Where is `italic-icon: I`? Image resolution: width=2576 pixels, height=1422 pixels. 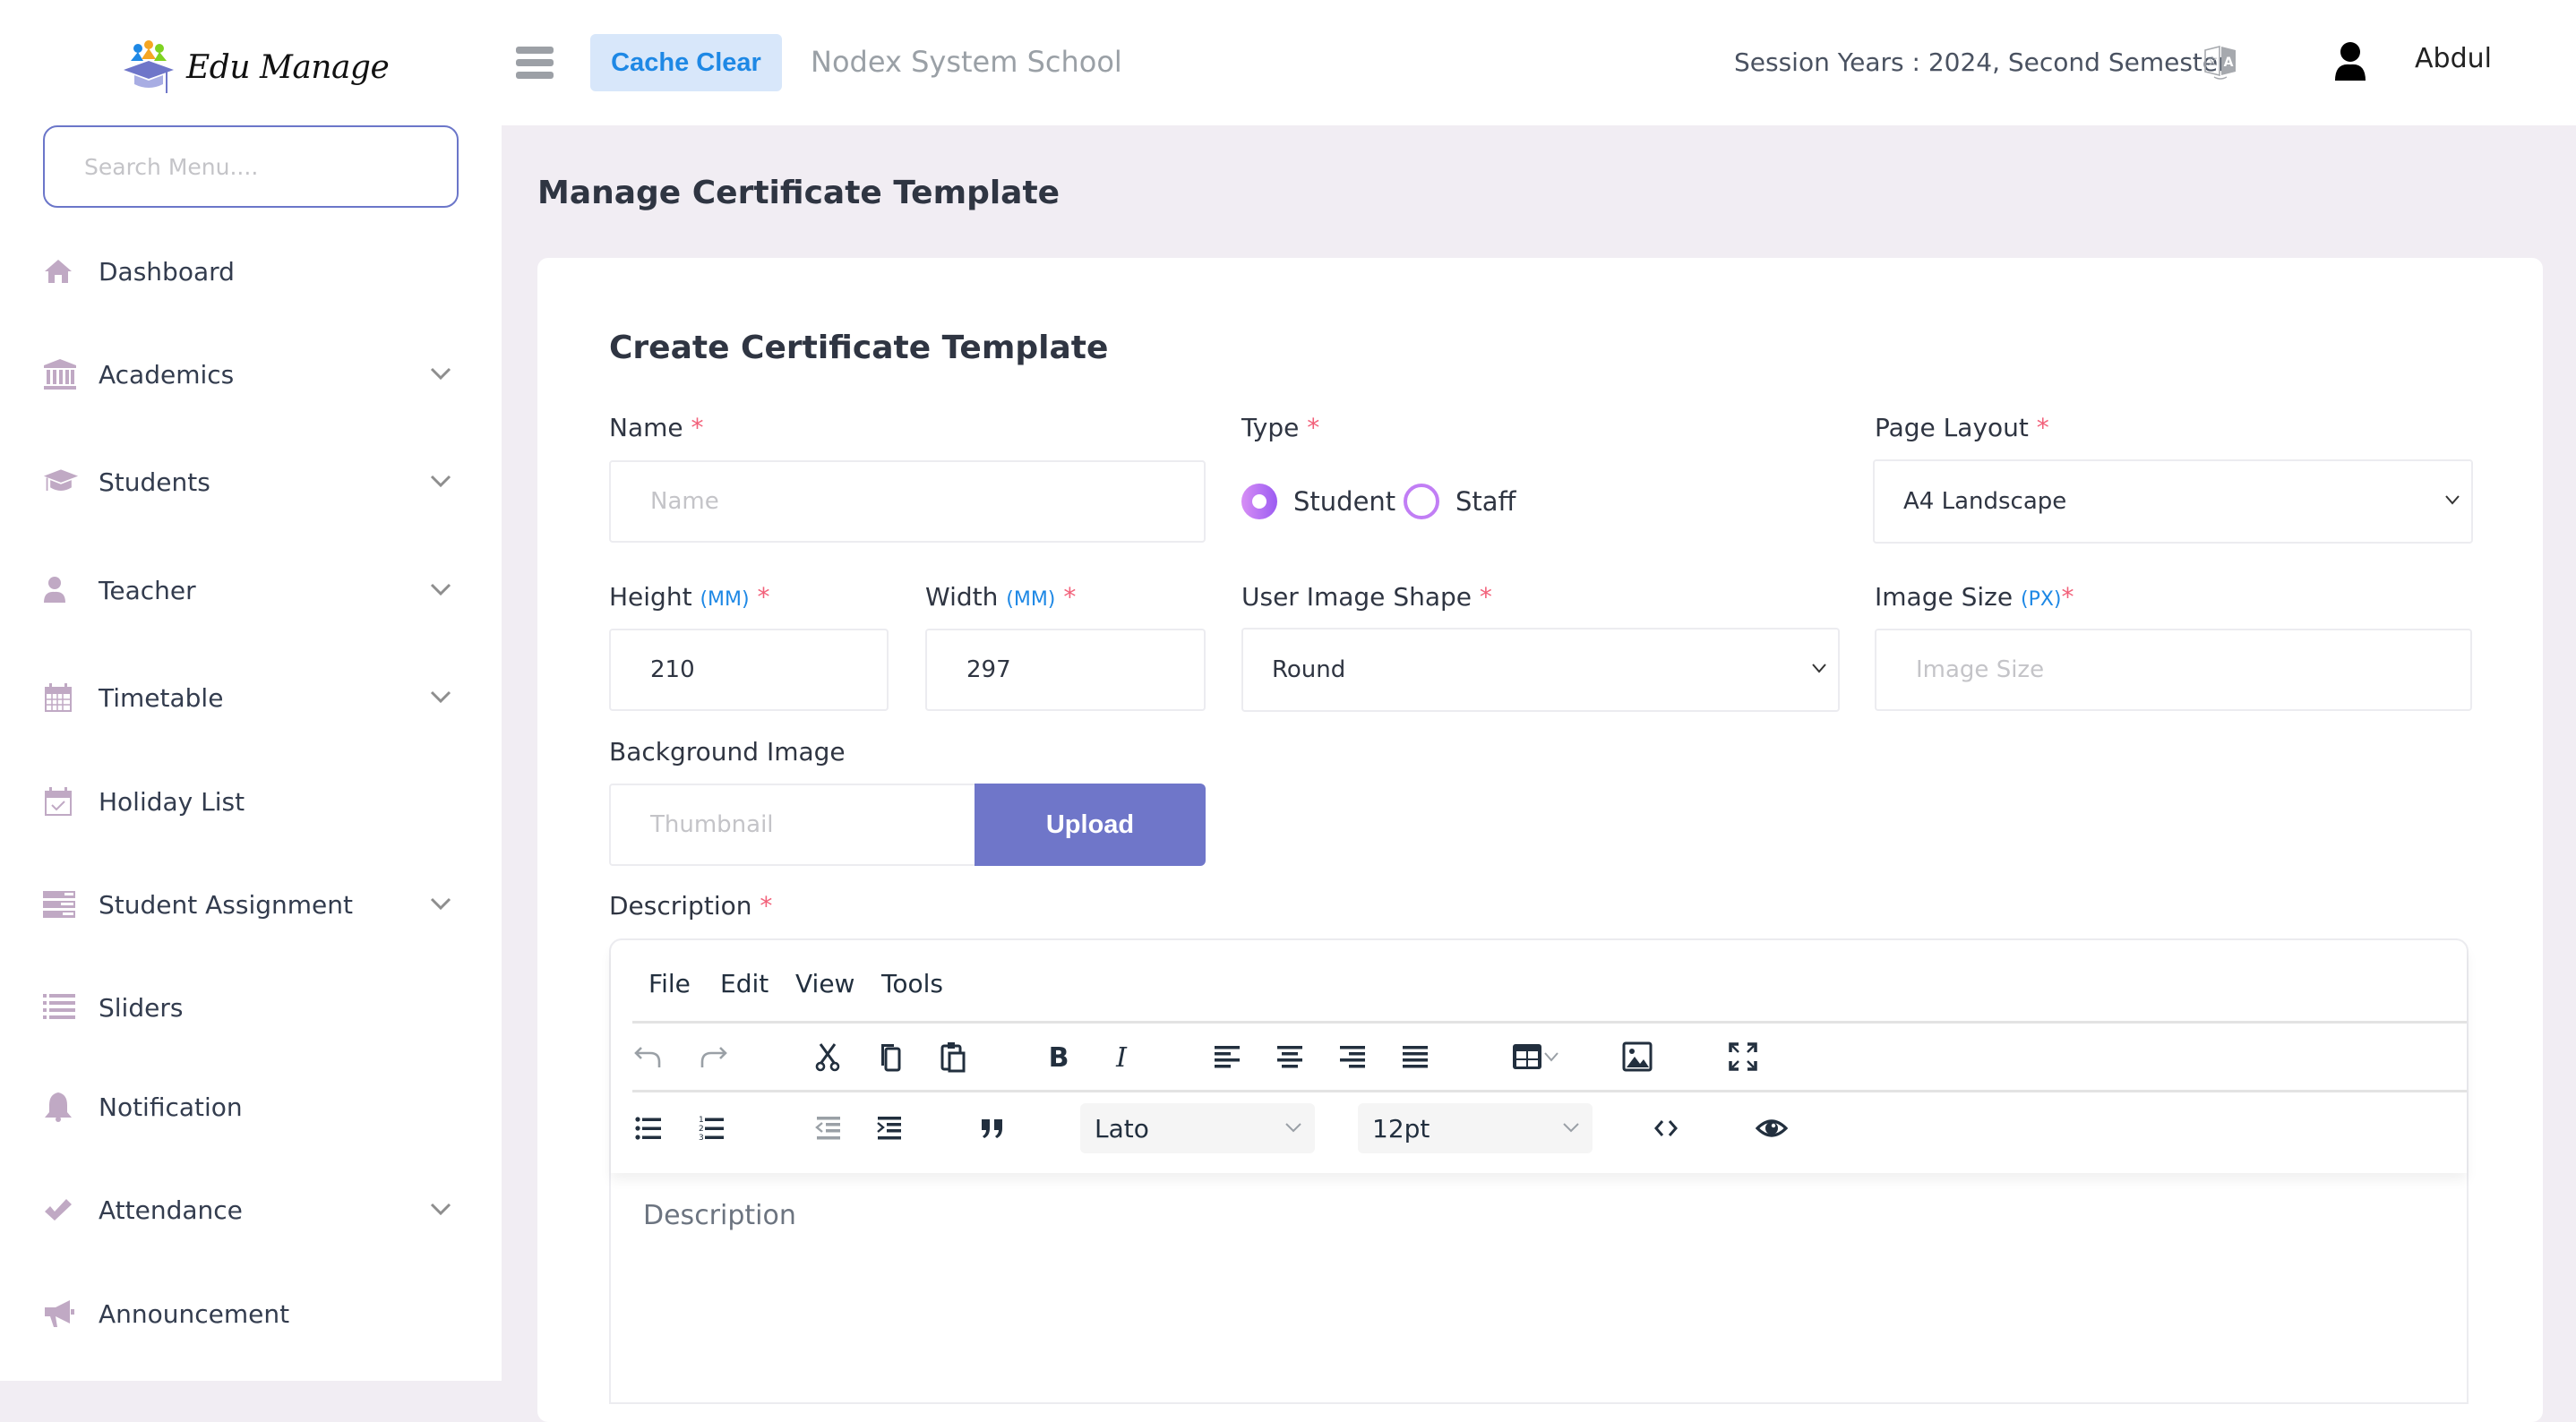 italic-icon: I is located at coordinates (1121, 1056).